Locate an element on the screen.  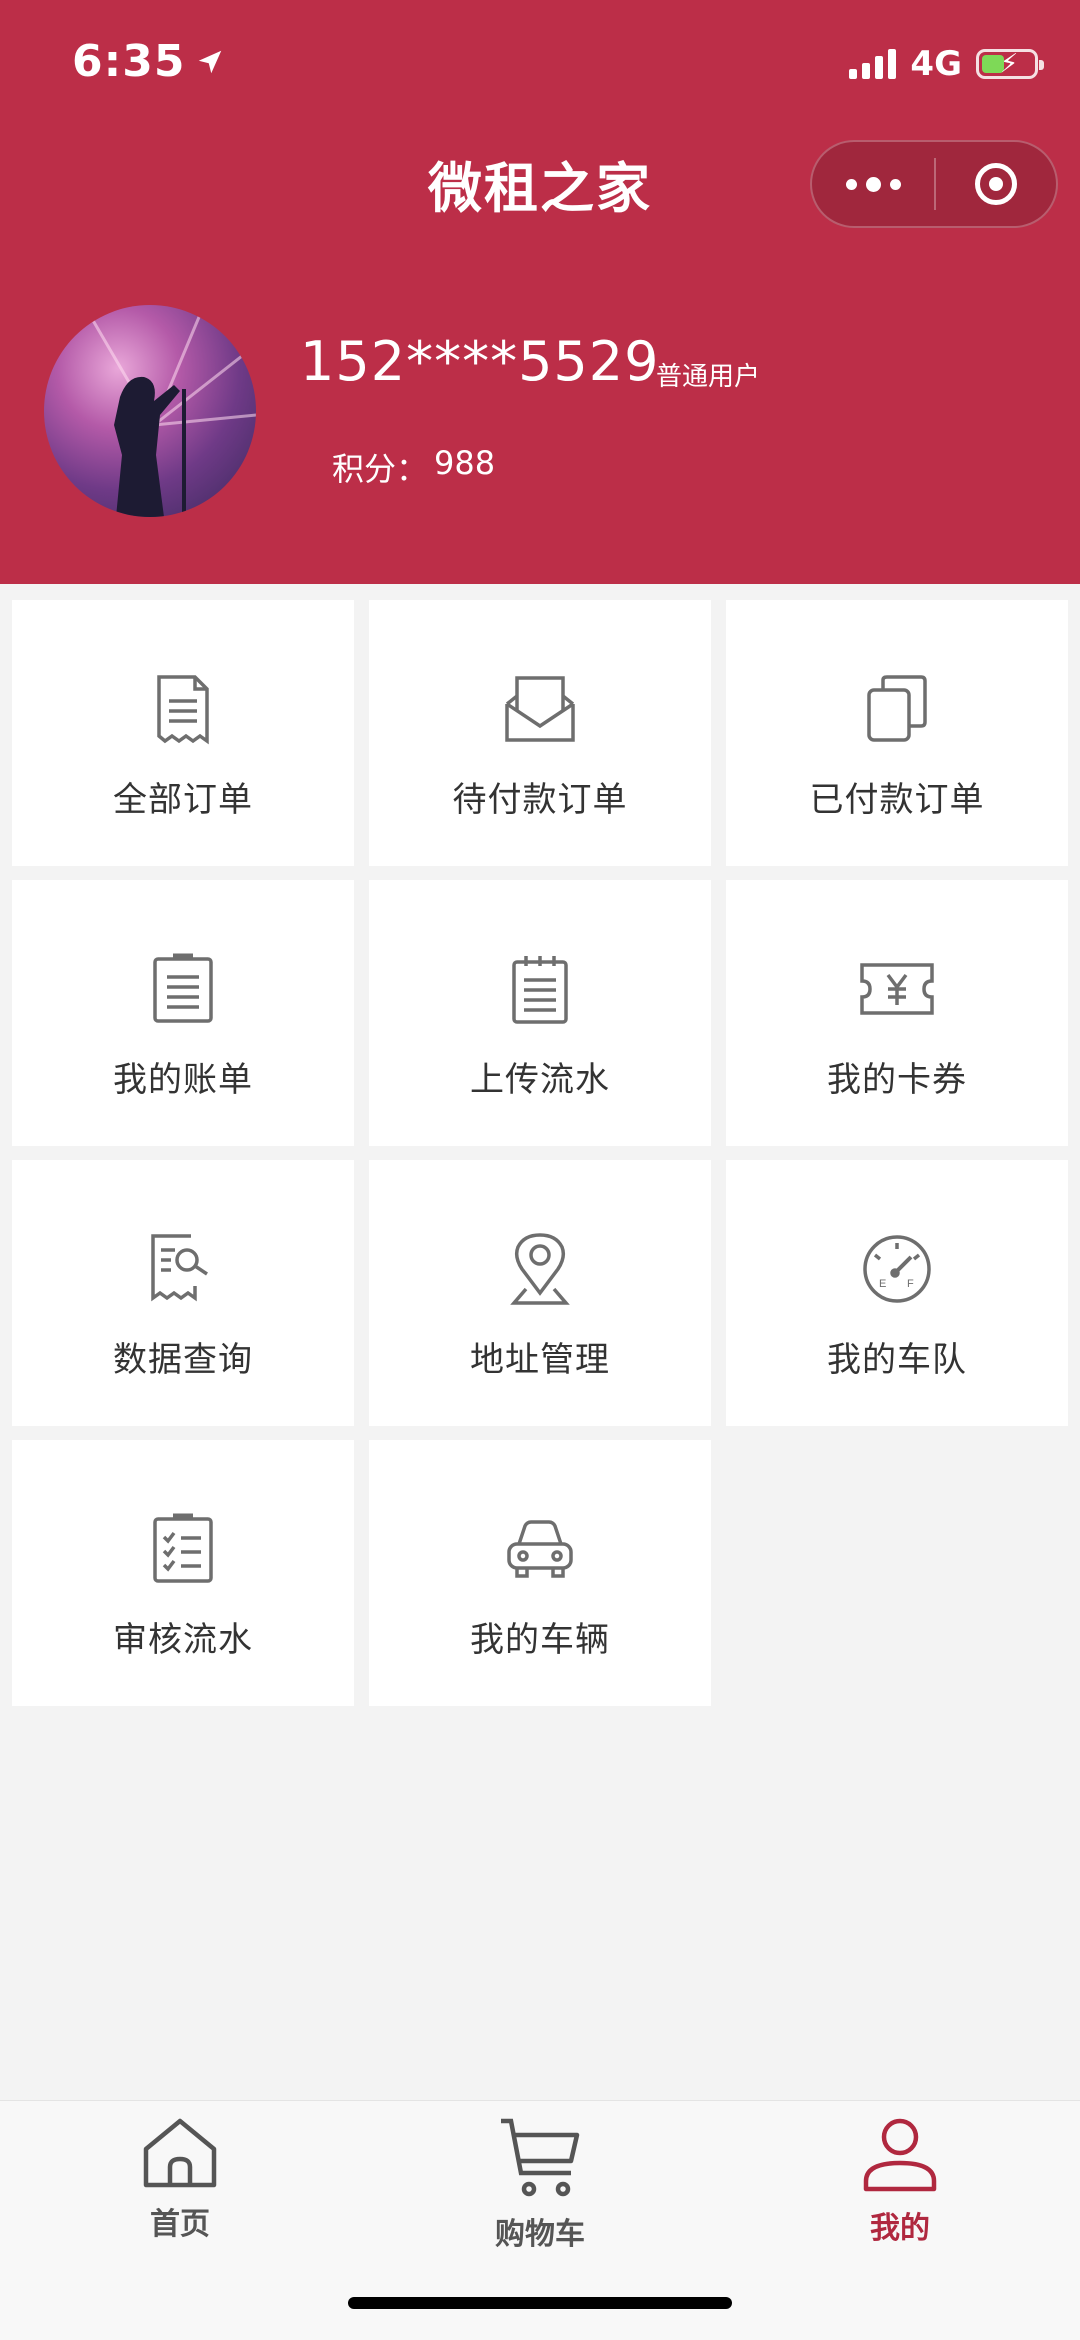
tab-cart: 购物车 is located at coordinates (540, 2184).